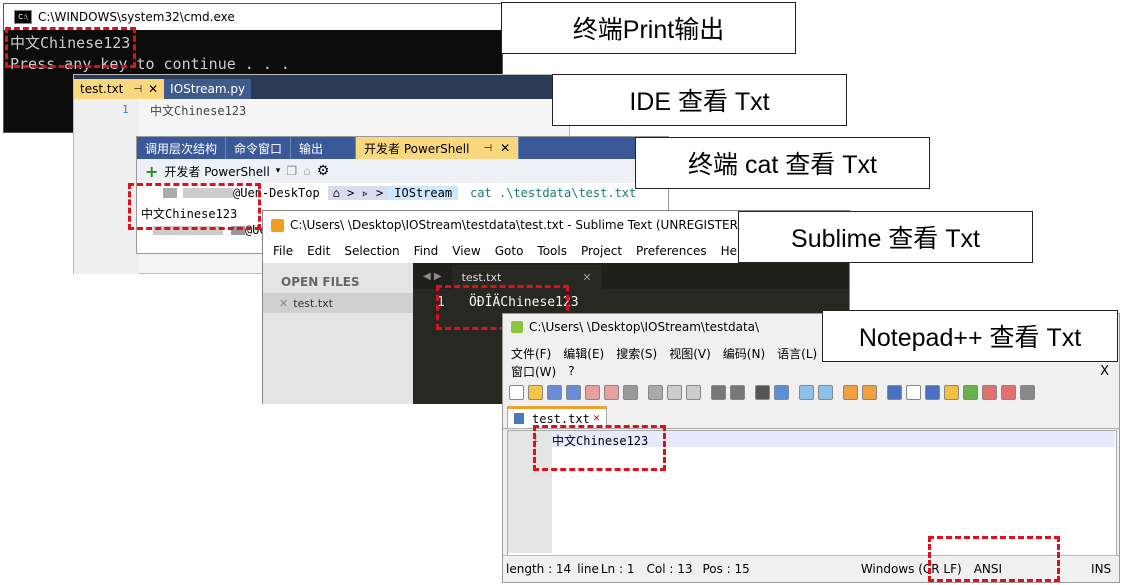  What do you see at coordinates (1101, 569) in the screenshot?
I see `status-ins: INS` at bounding box center [1101, 569].